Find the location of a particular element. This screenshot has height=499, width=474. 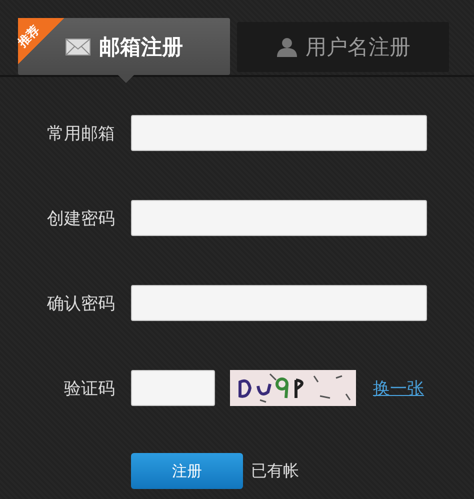

field-label: 常用邮箱 is located at coordinates (80, 133).